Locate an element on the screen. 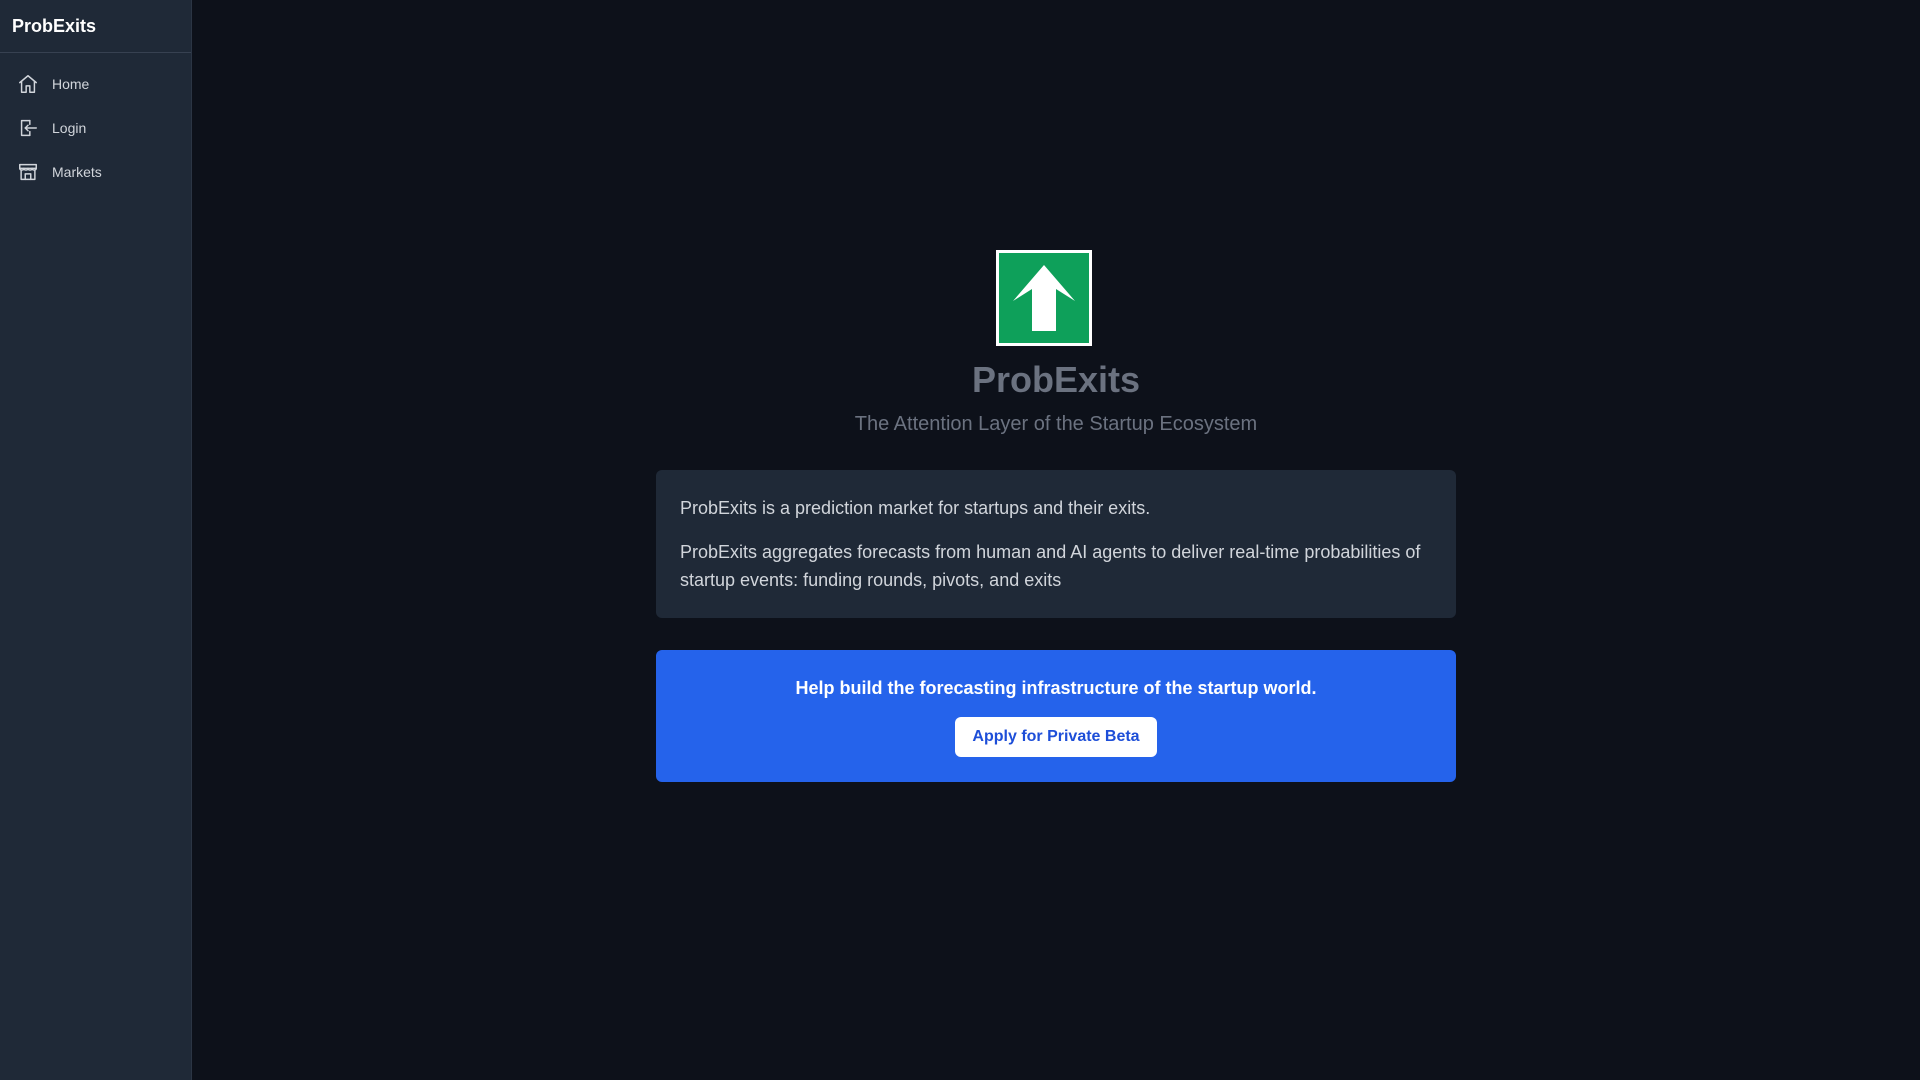 This screenshot has height=1080, width=1920. home-icon is located at coordinates (28, 84).